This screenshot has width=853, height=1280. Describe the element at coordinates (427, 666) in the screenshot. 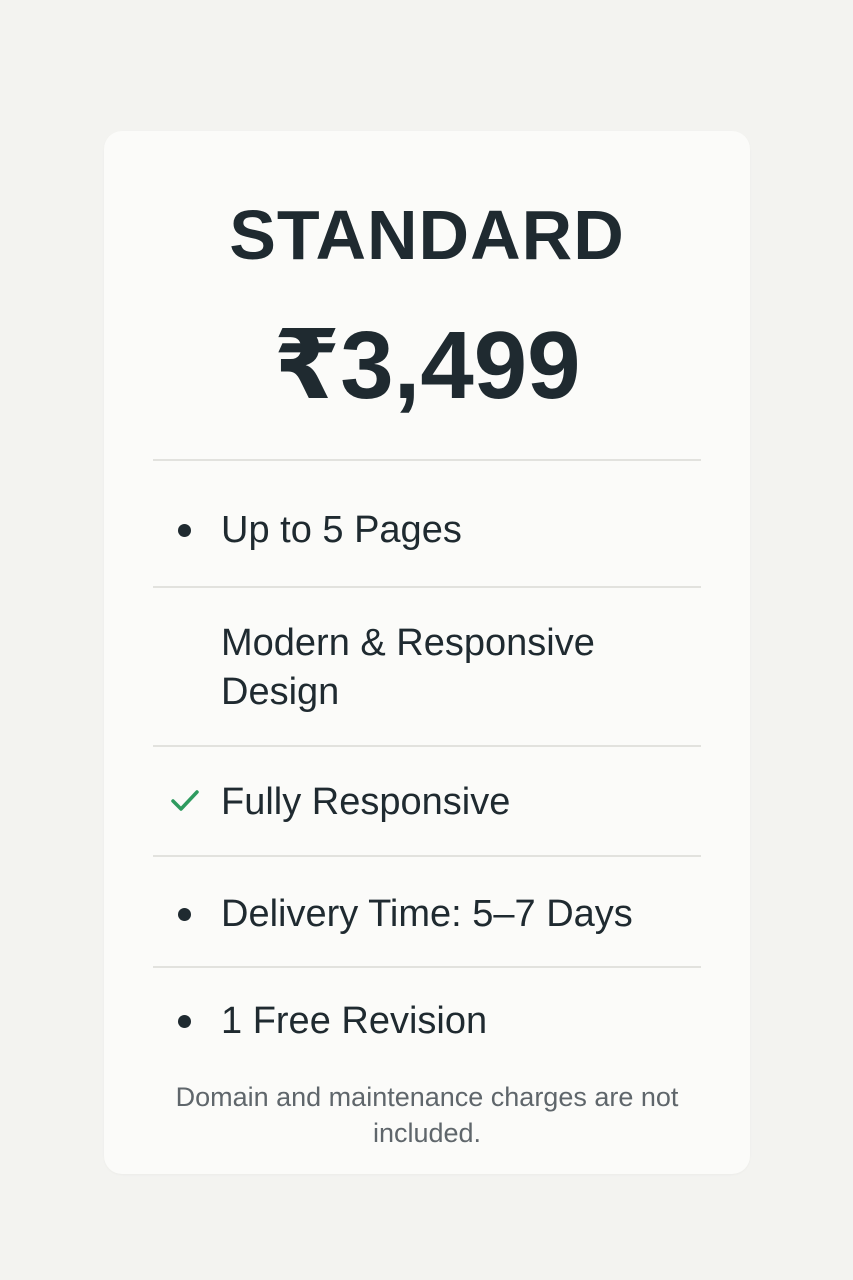

I see `feature-item-design: Modern & Responsive Design` at that location.